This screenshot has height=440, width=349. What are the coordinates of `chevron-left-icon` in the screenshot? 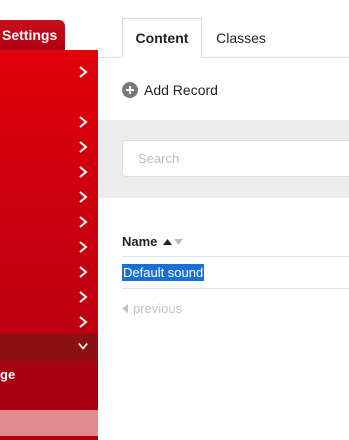 It's located at (125, 308).